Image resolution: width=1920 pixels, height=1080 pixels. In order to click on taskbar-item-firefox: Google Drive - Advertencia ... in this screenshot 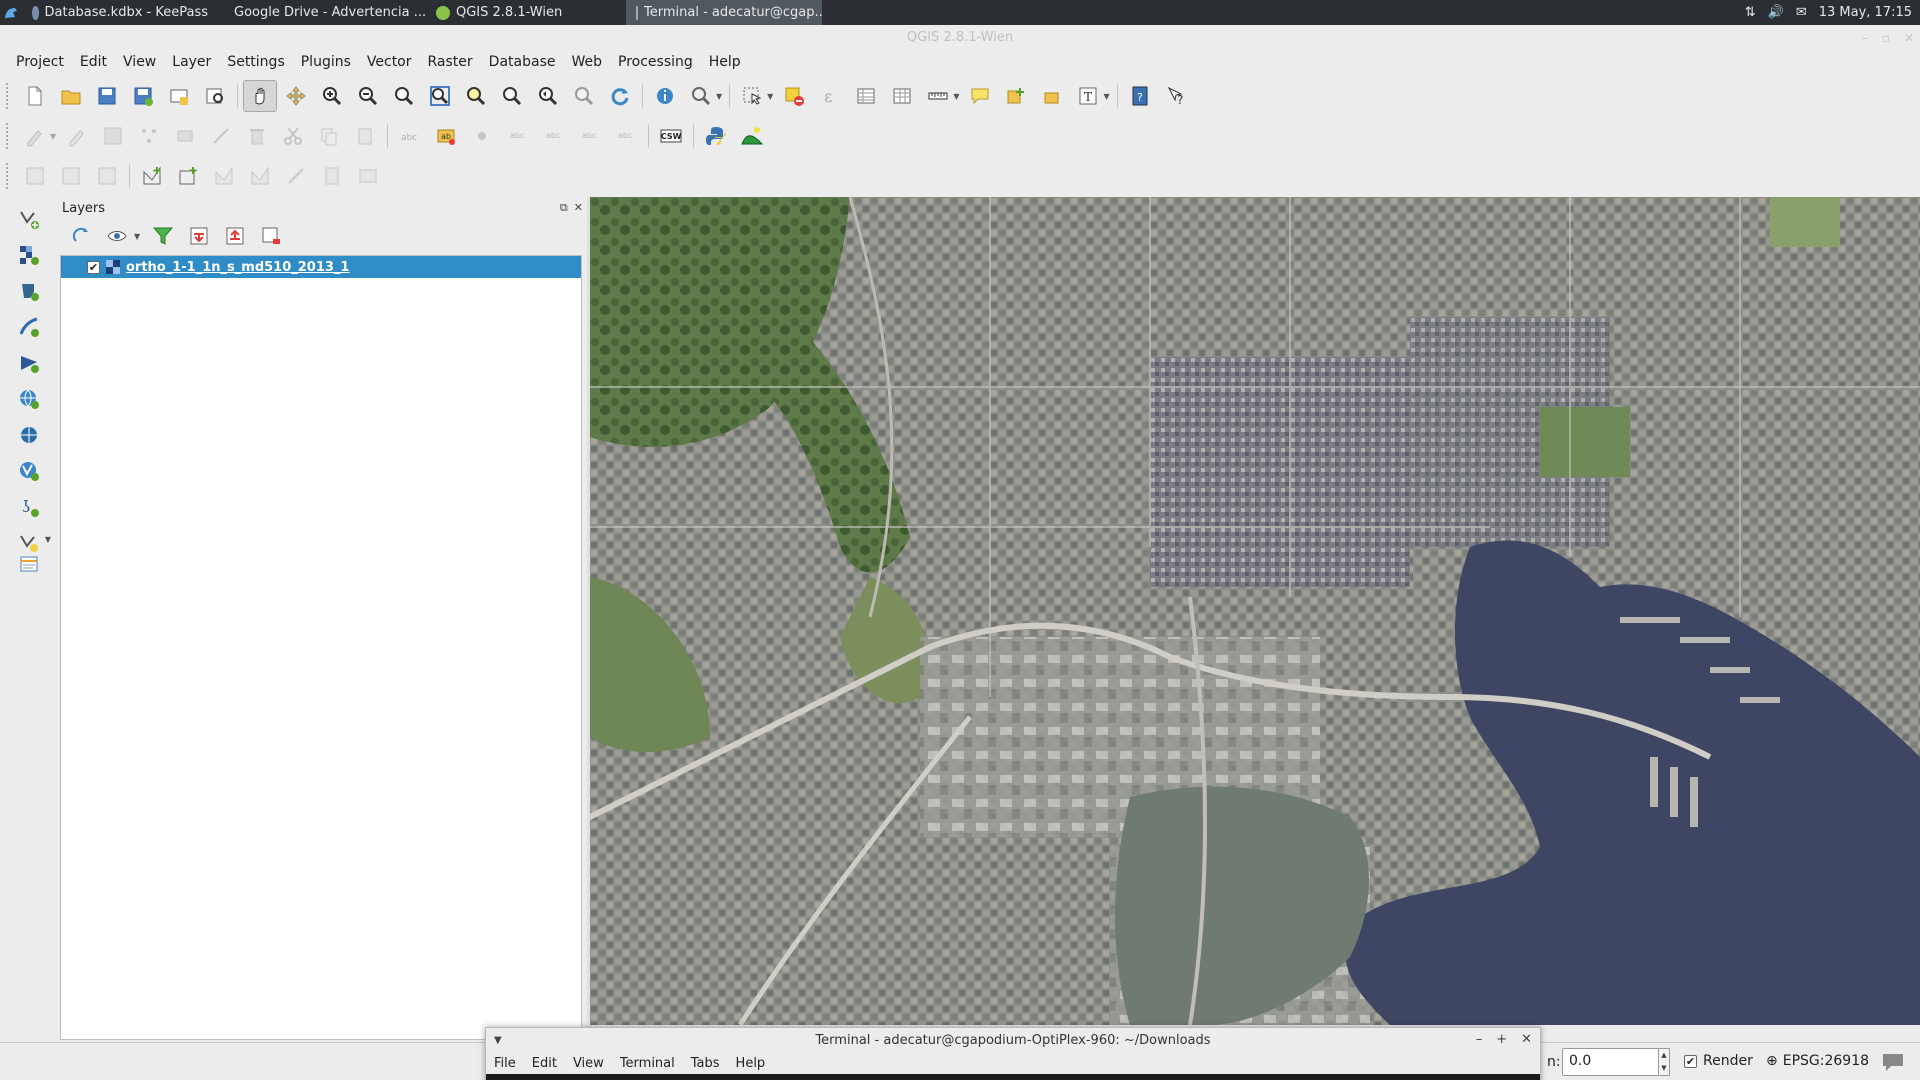, I will do `click(322, 12)`.